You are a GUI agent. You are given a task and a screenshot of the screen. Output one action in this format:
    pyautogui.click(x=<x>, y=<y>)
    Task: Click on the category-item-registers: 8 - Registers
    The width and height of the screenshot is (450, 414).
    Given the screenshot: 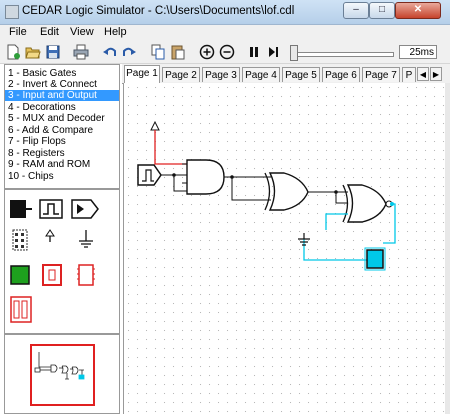 What is the action you would take?
    pyautogui.click(x=62, y=153)
    